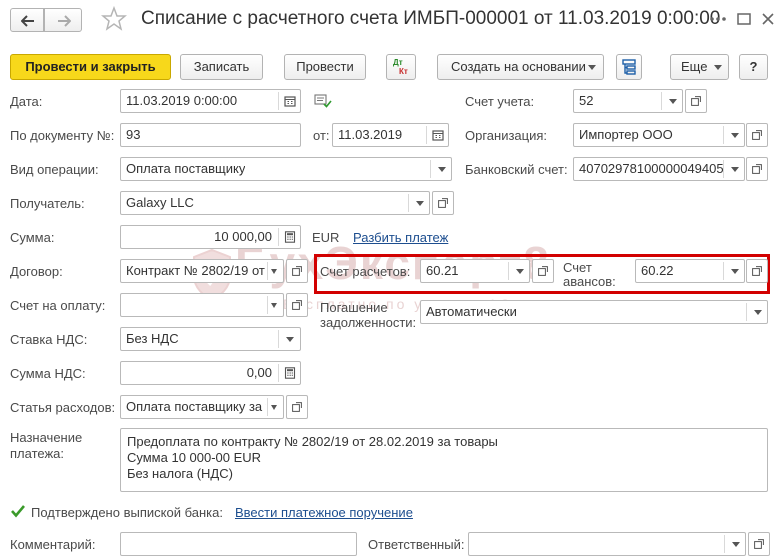  What do you see at coordinates (628, 101) in the screenshot?
I see `account-field: 52` at bounding box center [628, 101].